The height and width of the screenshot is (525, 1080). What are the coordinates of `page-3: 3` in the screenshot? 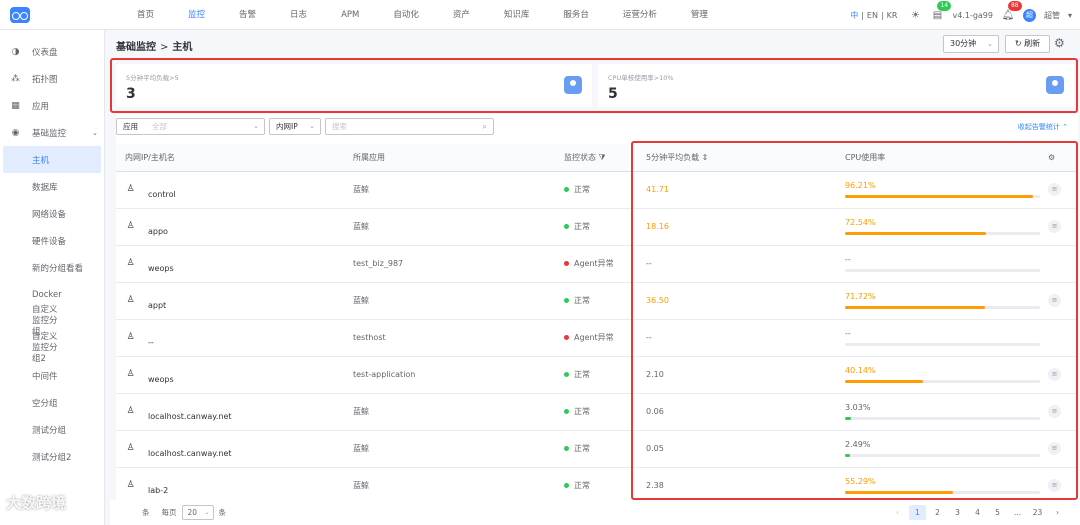 It's located at (957, 512).